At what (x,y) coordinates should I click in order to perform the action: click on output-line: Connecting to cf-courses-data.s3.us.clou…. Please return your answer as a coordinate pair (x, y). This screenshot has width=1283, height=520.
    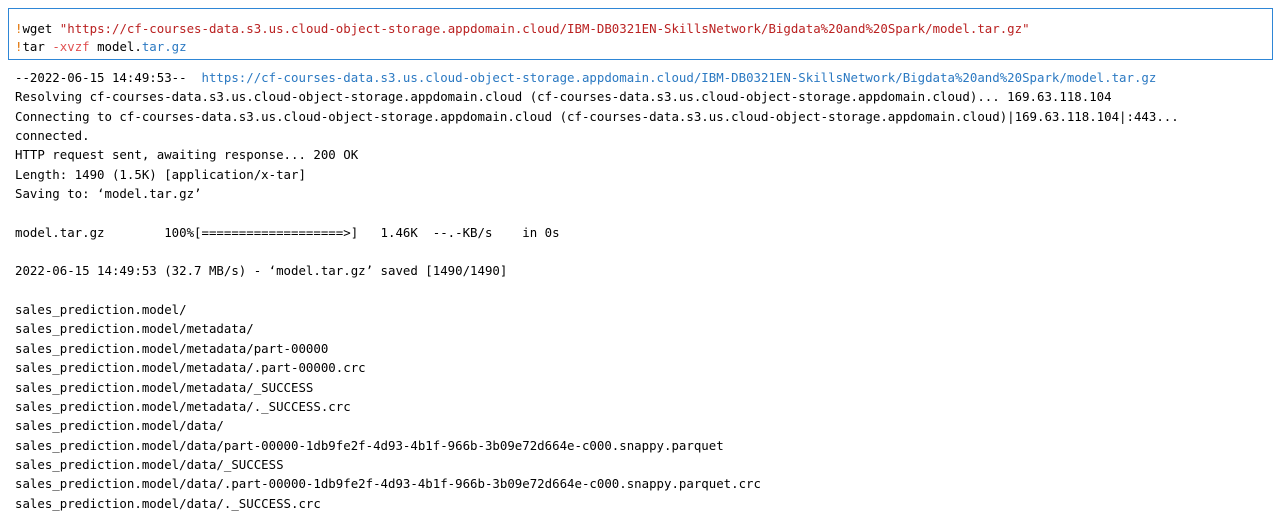
    Looking at the image, I should click on (597, 116).